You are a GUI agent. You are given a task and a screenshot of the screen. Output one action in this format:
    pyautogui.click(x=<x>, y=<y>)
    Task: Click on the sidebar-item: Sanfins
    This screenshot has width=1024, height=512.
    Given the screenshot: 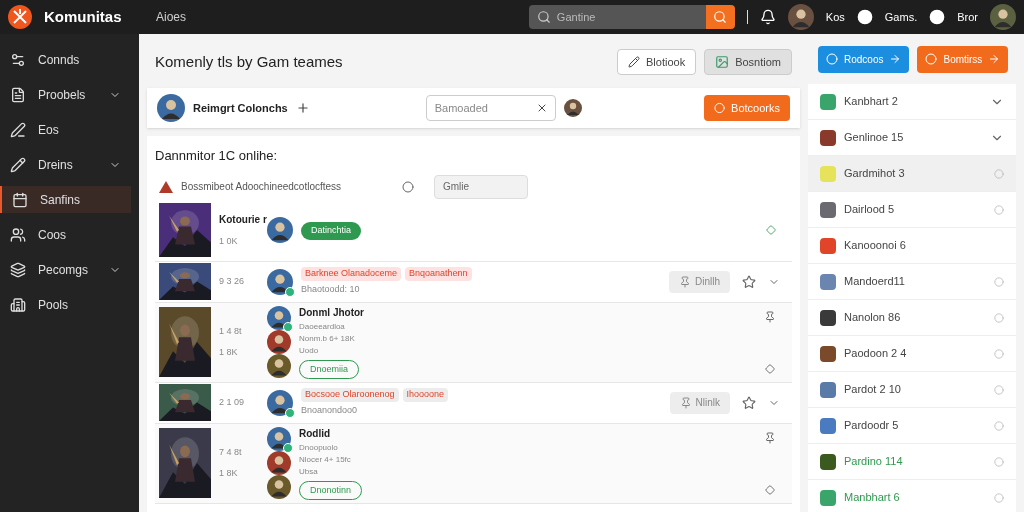 What is the action you would take?
    pyautogui.click(x=65, y=199)
    